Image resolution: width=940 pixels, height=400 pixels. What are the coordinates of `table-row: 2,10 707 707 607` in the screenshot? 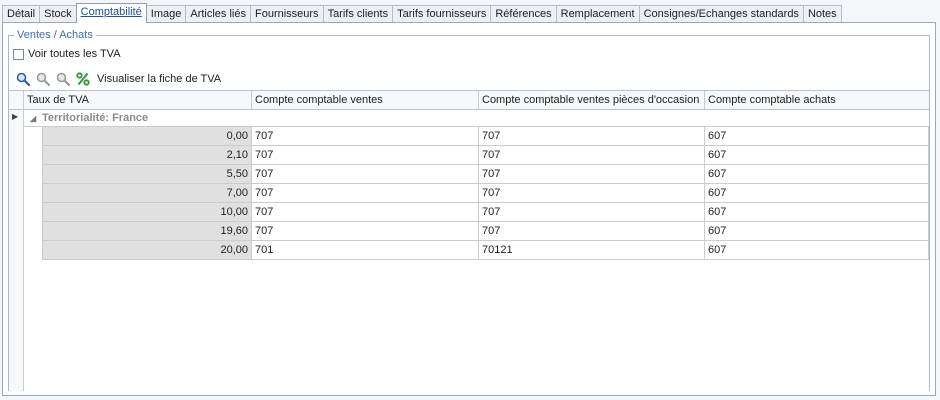 It's located at (485, 155).